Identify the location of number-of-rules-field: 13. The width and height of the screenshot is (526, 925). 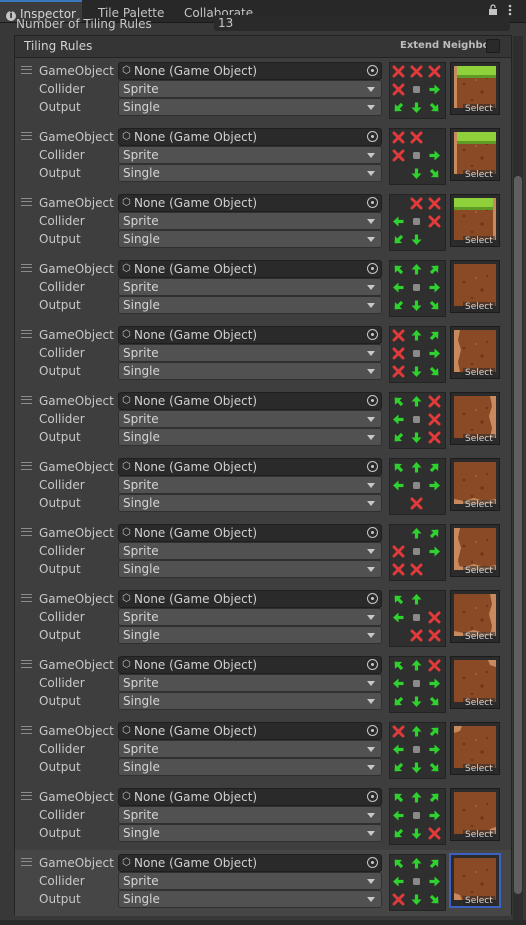
(362, 23).